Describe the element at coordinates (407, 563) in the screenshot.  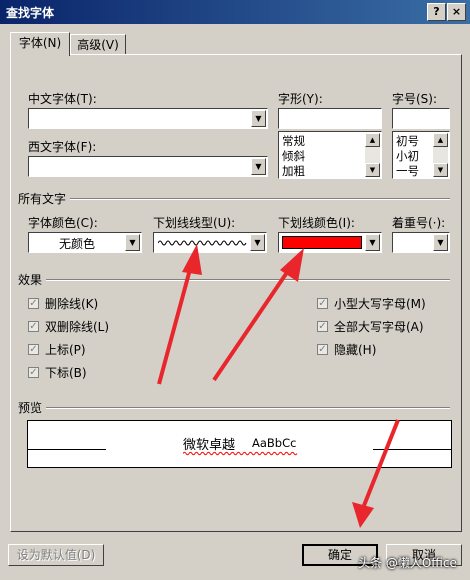
I see `watermark: 头条 @懒人Office` at that location.